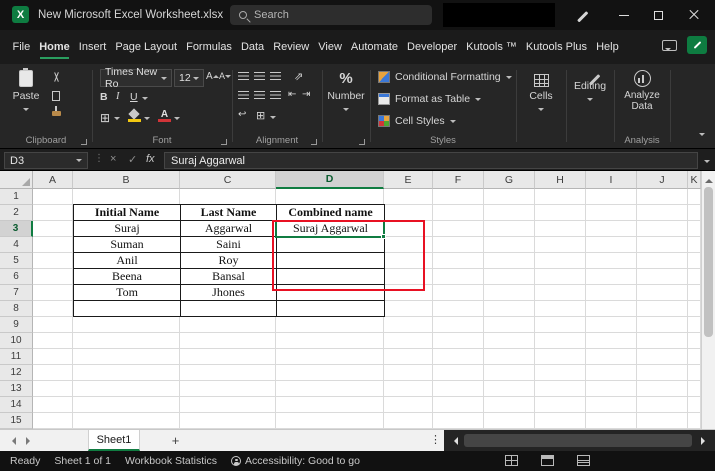 Image resolution: width=715 pixels, height=471 pixels. What do you see at coordinates (53, 180) in the screenshot?
I see `column-header-A: A` at bounding box center [53, 180].